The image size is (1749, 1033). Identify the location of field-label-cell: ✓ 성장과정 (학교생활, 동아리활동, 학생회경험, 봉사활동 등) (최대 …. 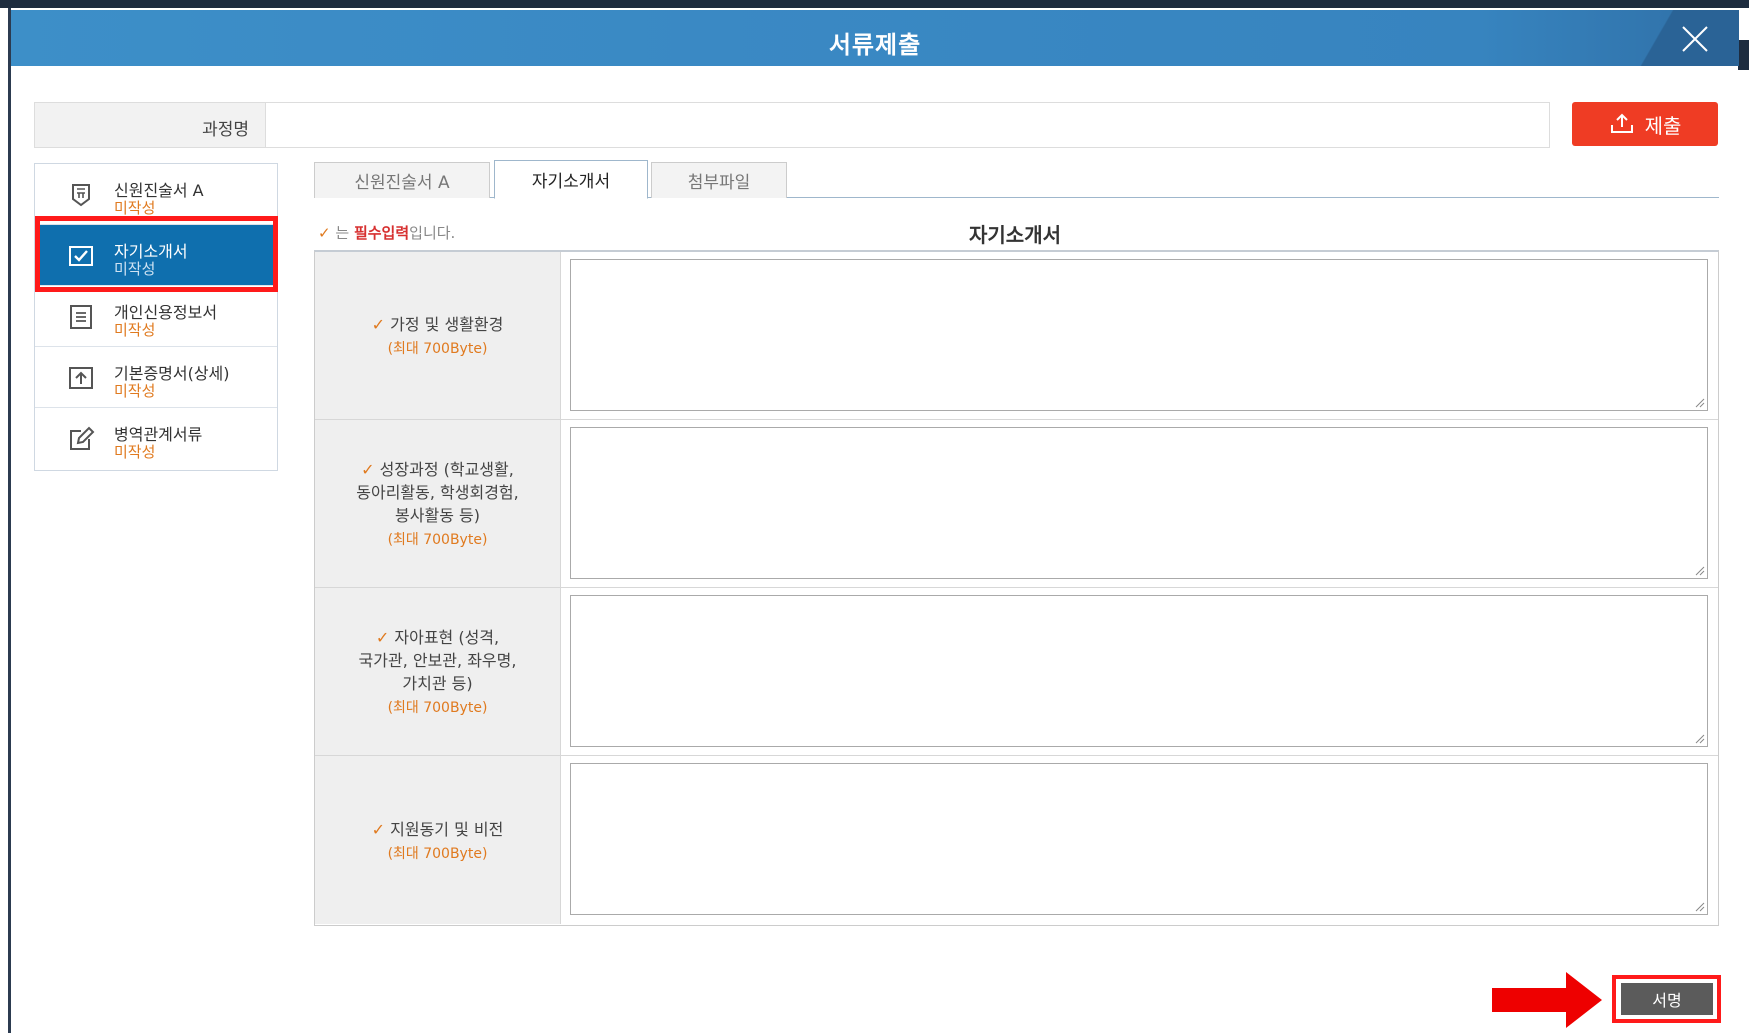
(438, 503).